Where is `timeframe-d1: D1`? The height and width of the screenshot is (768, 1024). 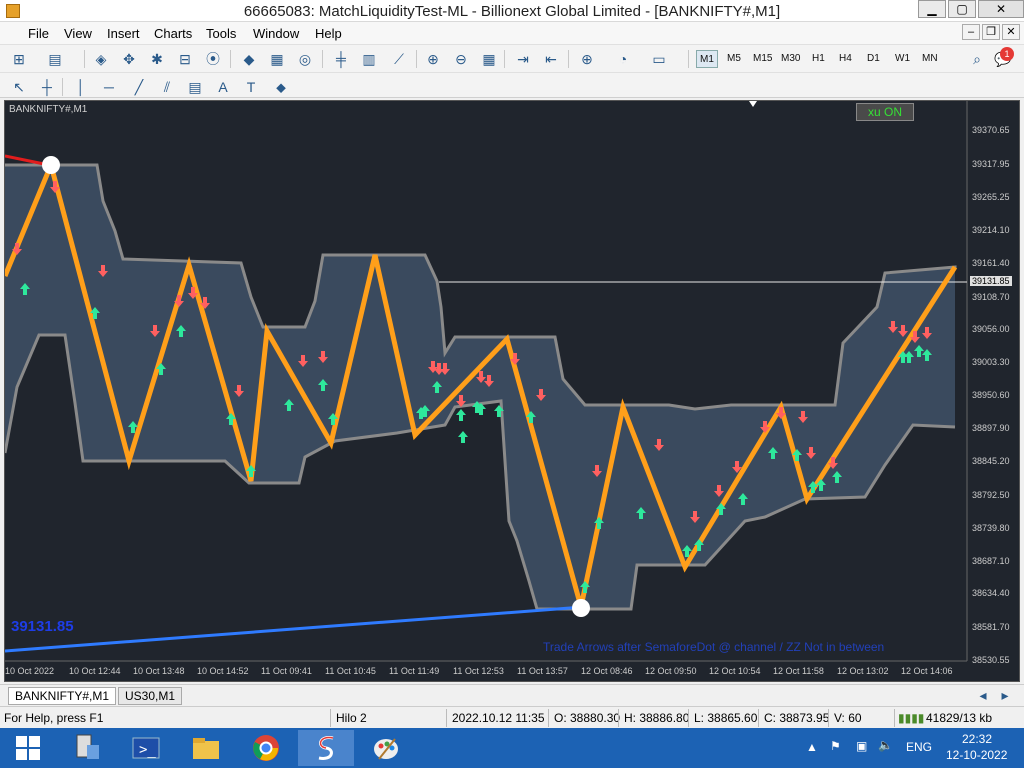 timeframe-d1: D1 is located at coordinates (873, 59).